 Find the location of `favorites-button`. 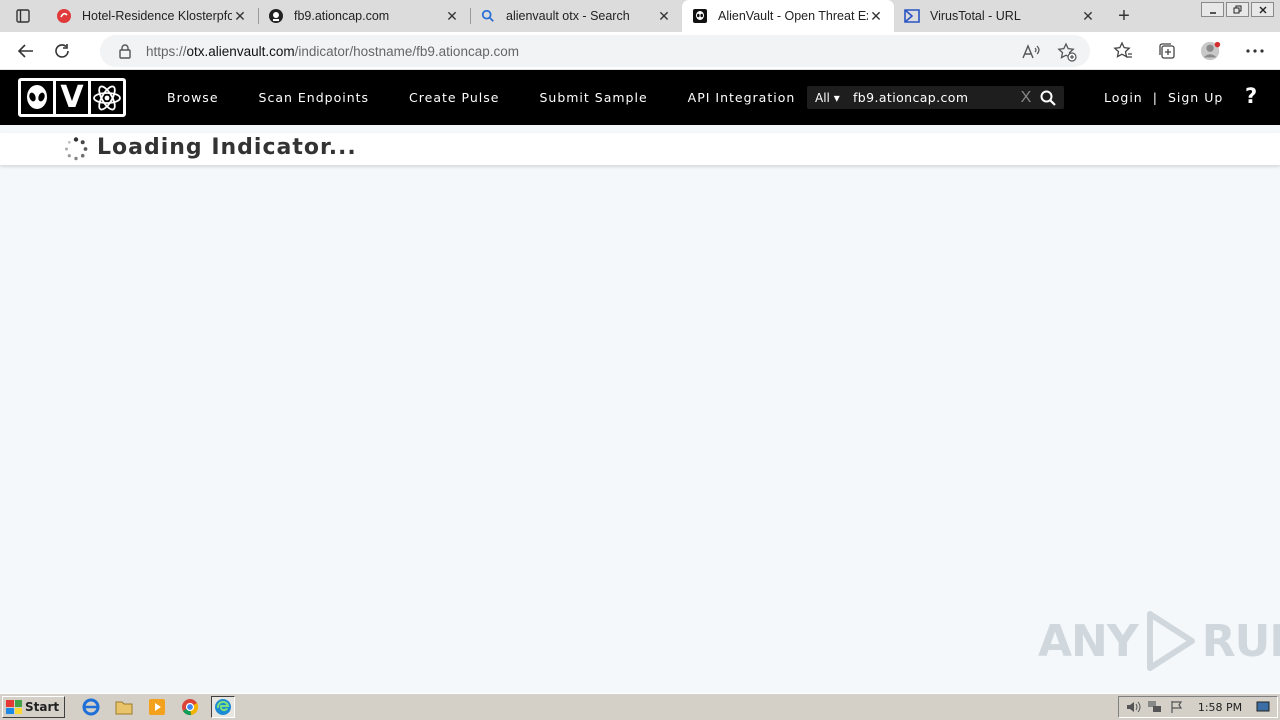

favorites-button is located at coordinates (1123, 51).